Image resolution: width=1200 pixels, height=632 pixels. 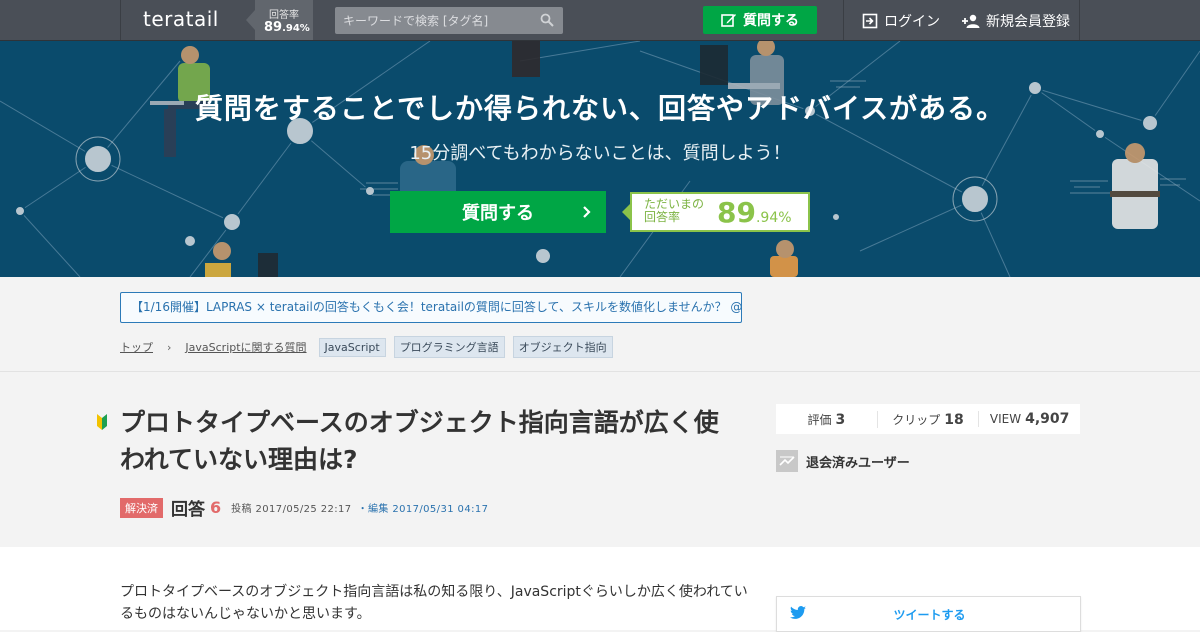 I want to click on question-stats: 評価 3 クリップ 18 VIEW 4,907, so click(x=928, y=419).